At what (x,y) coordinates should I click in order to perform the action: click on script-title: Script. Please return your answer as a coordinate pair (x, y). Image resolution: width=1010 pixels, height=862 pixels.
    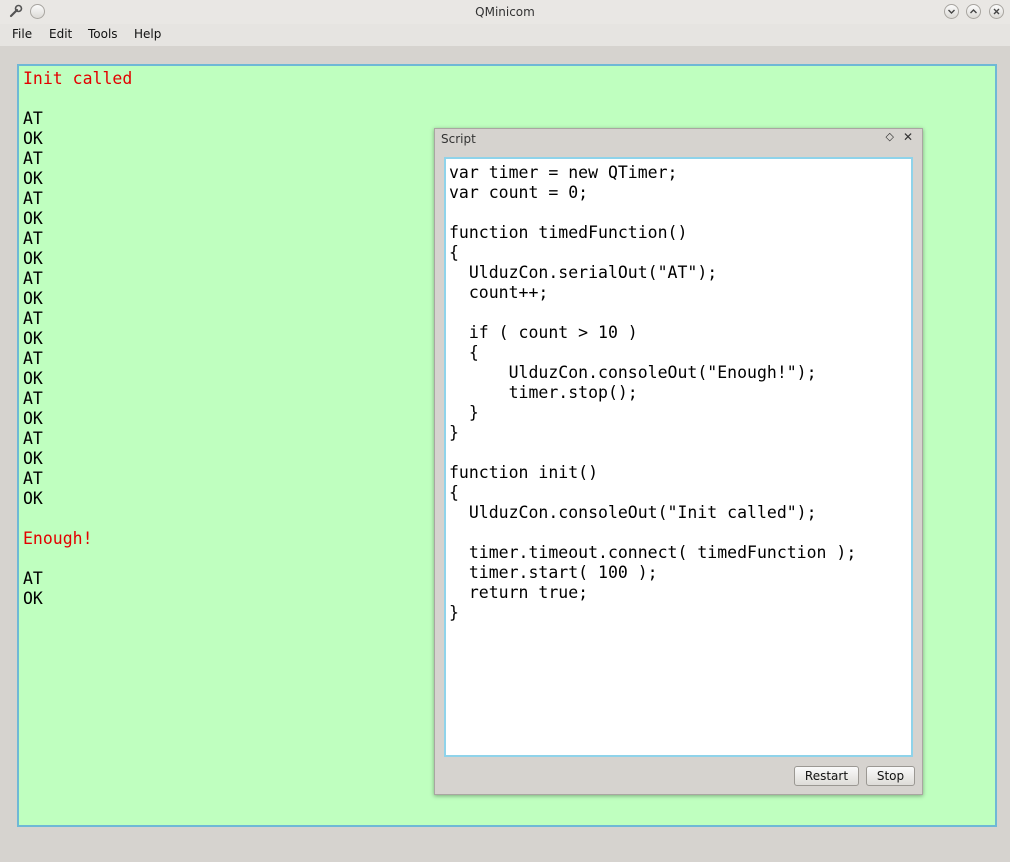
    Looking at the image, I should click on (458, 139).